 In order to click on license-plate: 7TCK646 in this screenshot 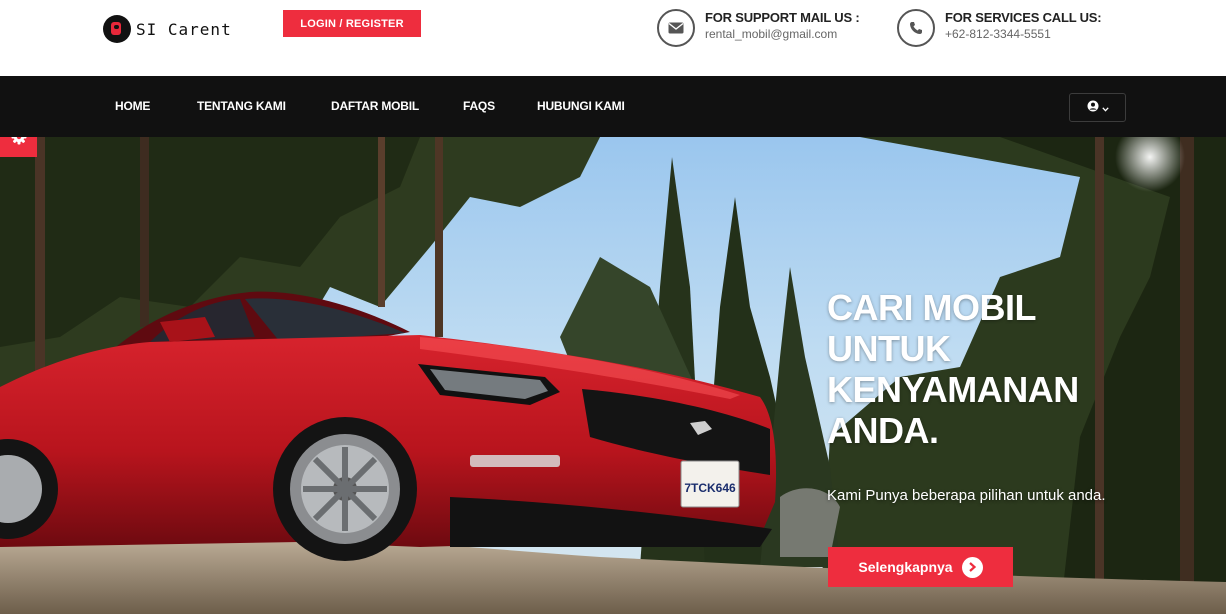, I will do `click(710, 488)`.